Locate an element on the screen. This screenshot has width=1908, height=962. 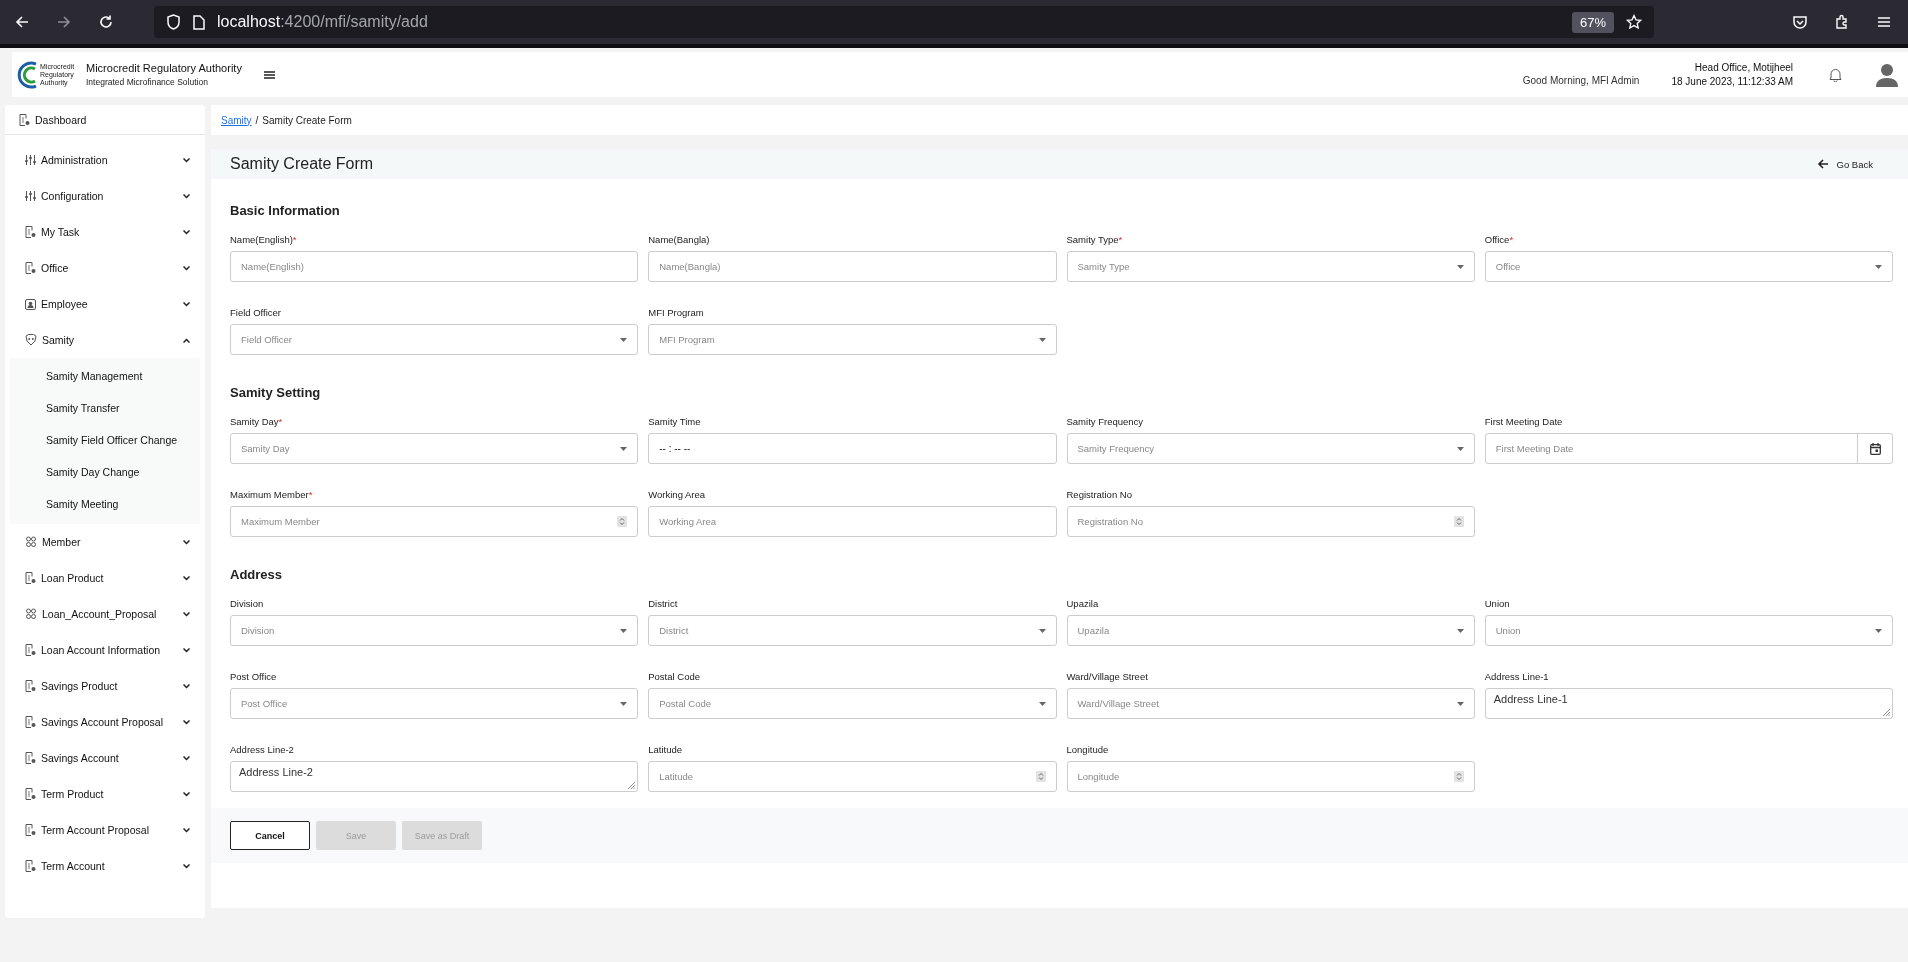
section-heading: Address is located at coordinates (257, 574).